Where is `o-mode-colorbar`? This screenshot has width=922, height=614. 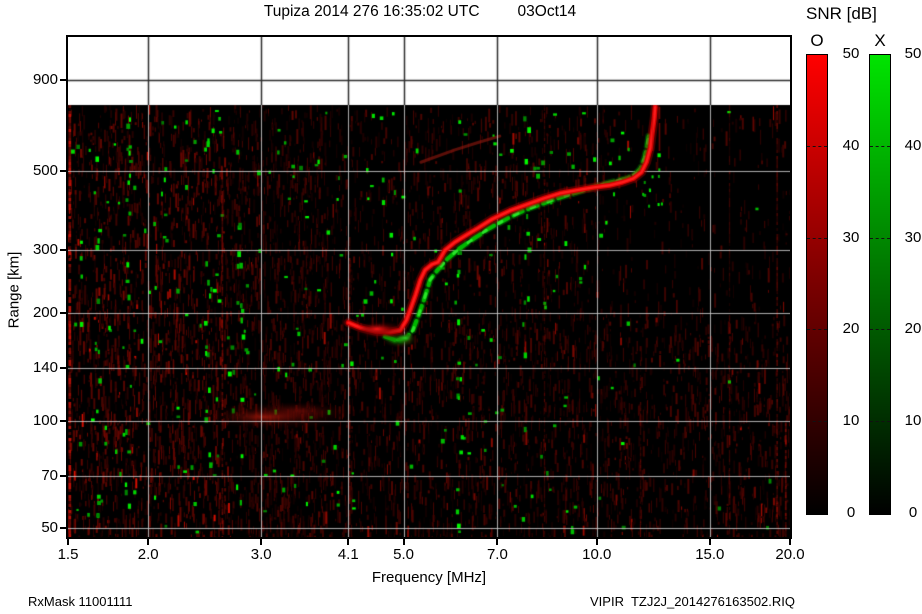 o-mode-colorbar is located at coordinates (817, 284).